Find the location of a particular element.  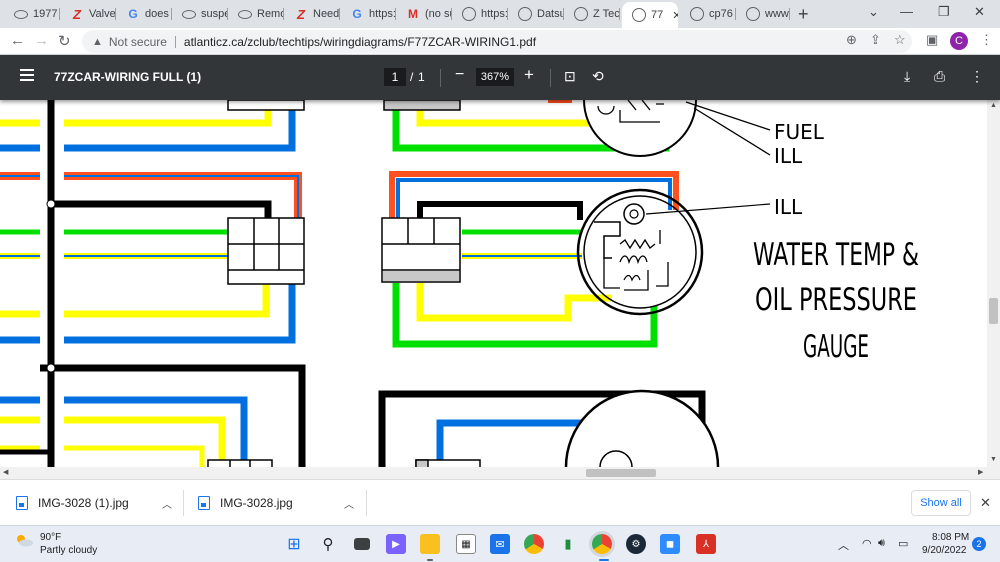

horizontal-scroll-thumb is located at coordinates (621, 473).